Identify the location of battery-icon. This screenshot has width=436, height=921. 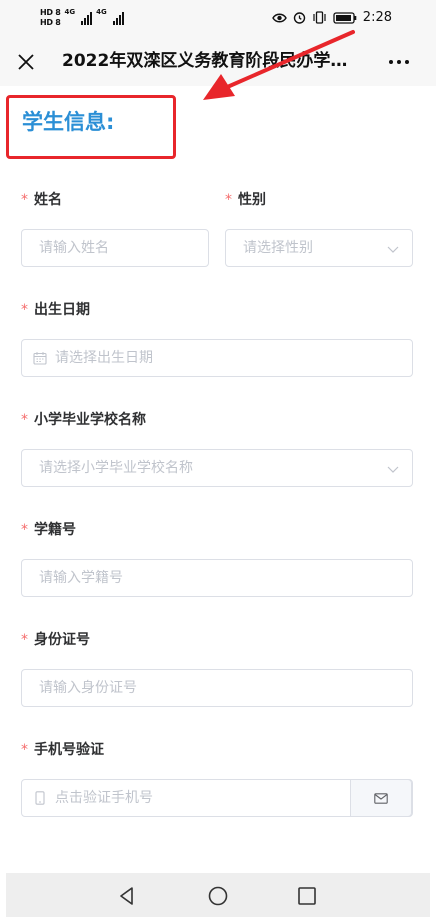
(345, 17).